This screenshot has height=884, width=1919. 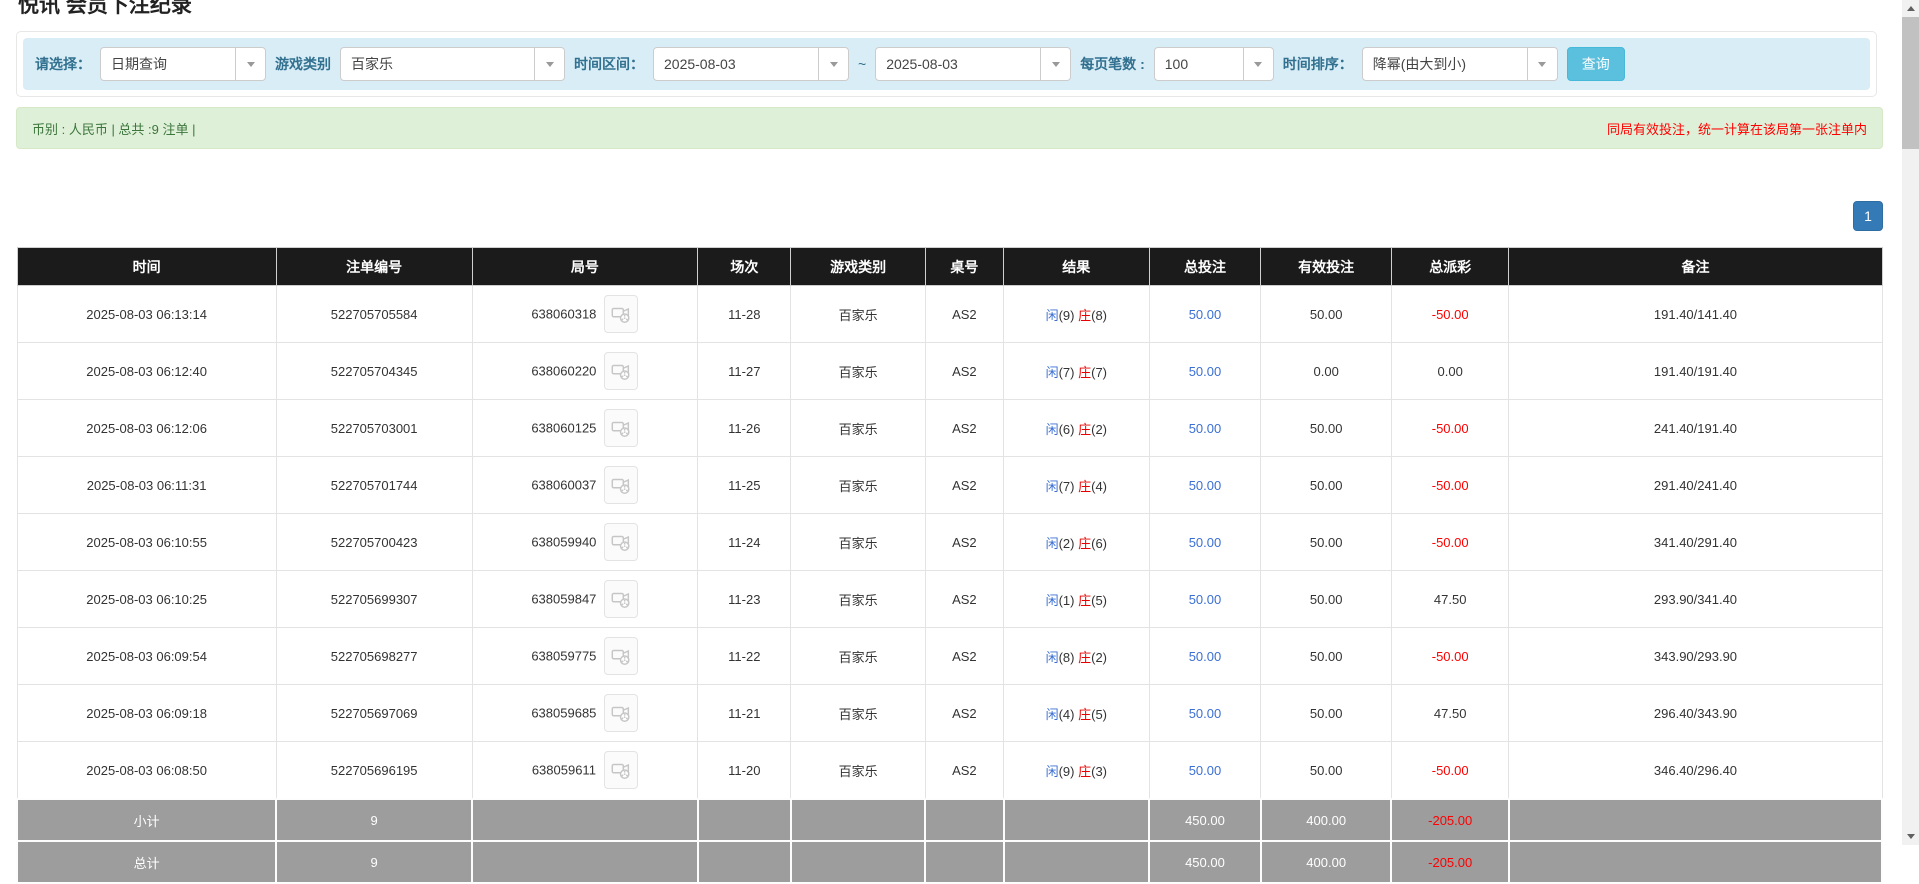 I want to click on summary-remark-cell, so click(x=1695, y=820).